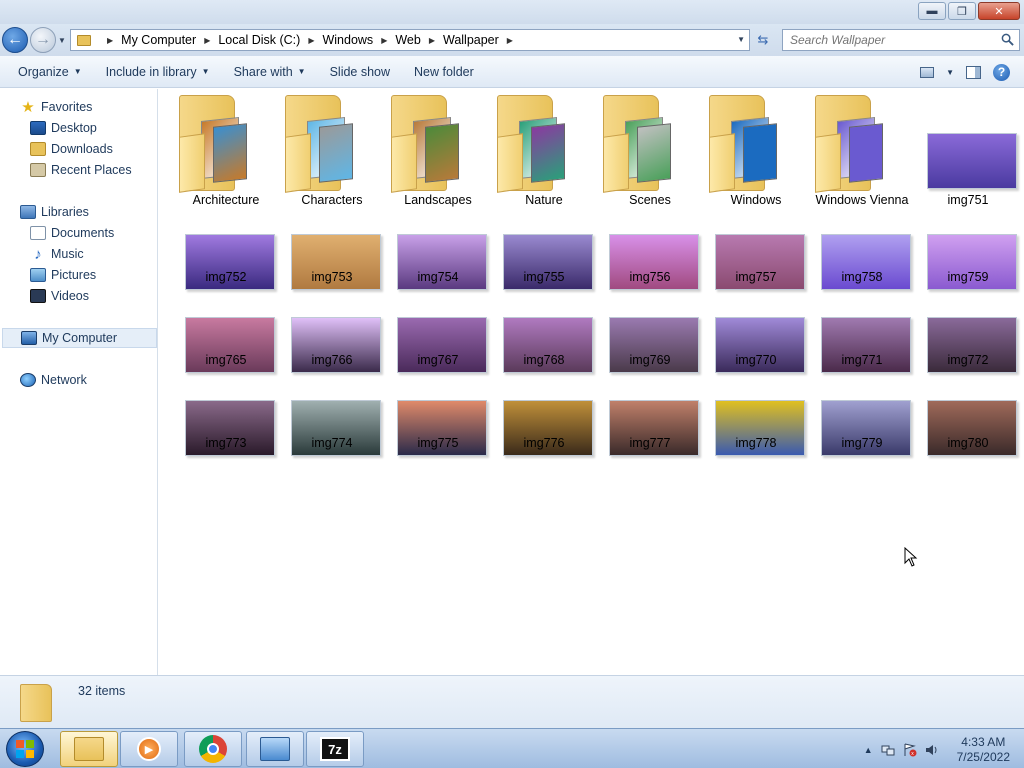 The width and height of the screenshot is (1024, 768). Describe the element at coordinates (53, 380) in the screenshot. I see `nav-network: Network` at that location.